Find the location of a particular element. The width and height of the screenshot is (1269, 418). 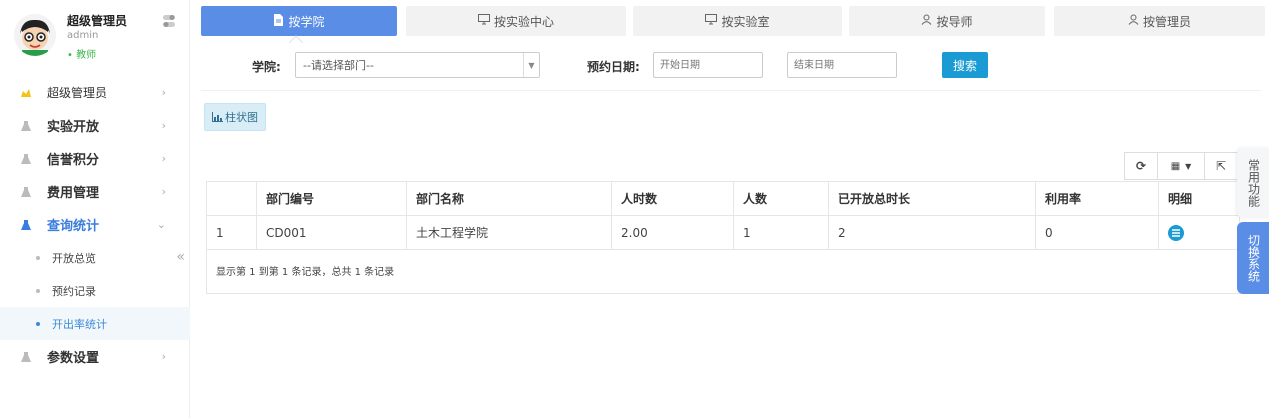

sidebar-item-label: 查询统计 is located at coordinates (73, 226).